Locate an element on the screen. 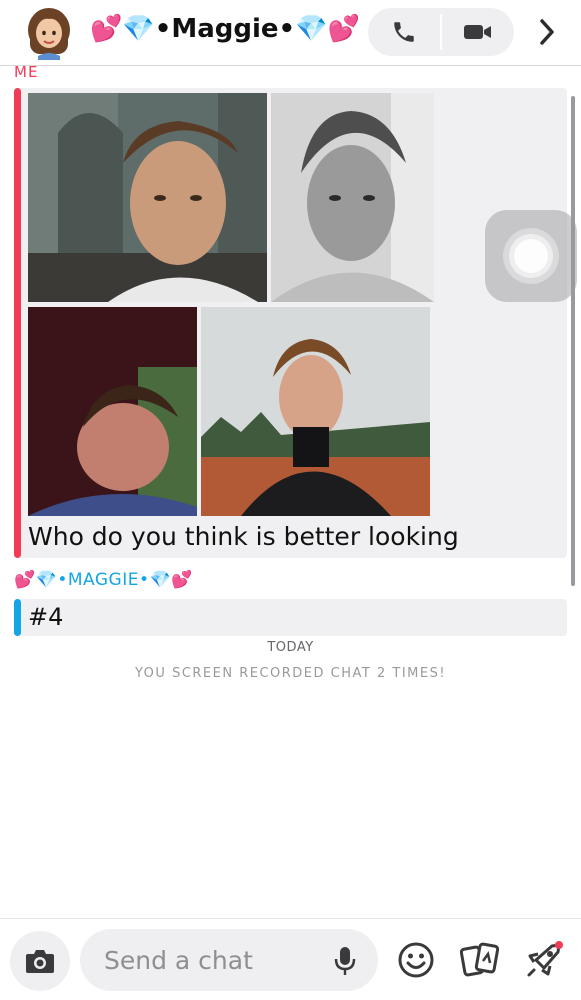 The width and height of the screenshot is (581, 1000). bitmoji-avatar is located at coordinates (49, 33).